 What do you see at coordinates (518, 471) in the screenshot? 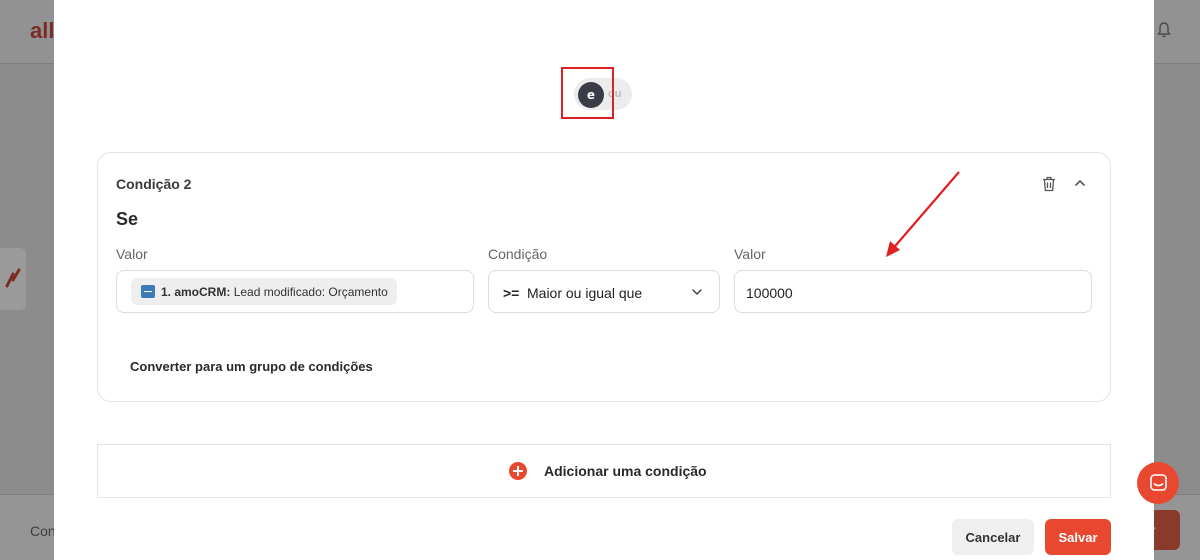
I see `plus-circle-icon` at bounding box center [518, 471].